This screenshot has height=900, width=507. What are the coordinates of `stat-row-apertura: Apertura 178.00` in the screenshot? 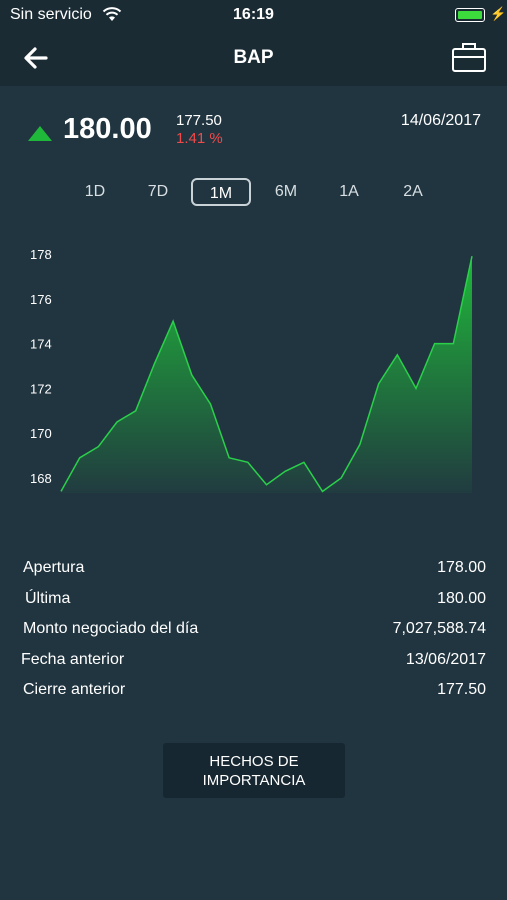 It's located at (253, 571).